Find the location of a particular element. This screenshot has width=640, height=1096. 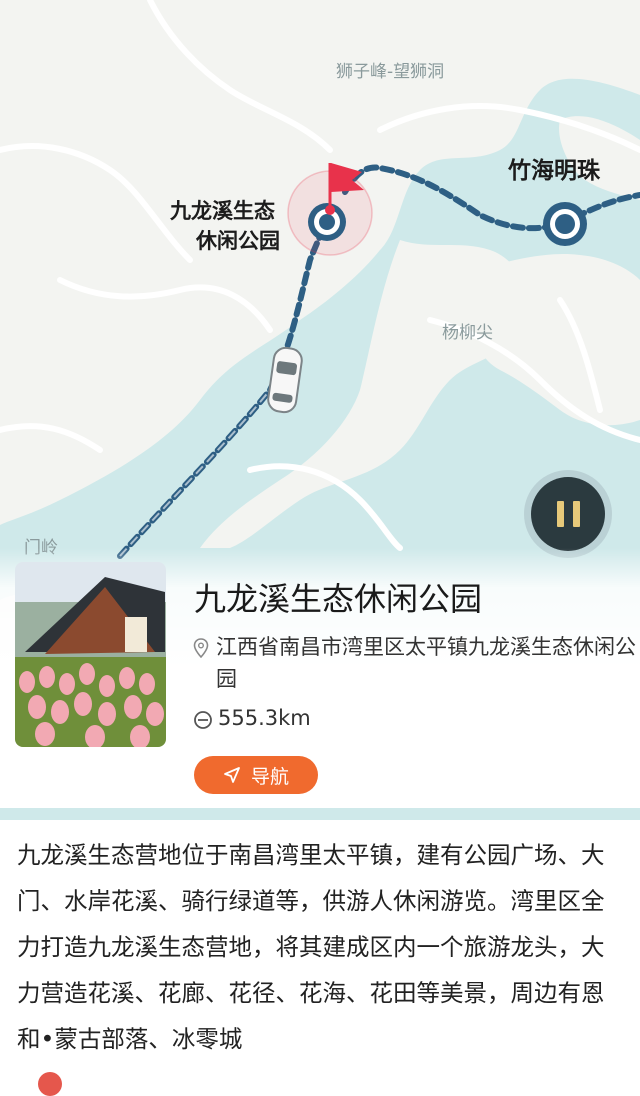

navigation-arrow-icon is located at coordinates (232, 775).